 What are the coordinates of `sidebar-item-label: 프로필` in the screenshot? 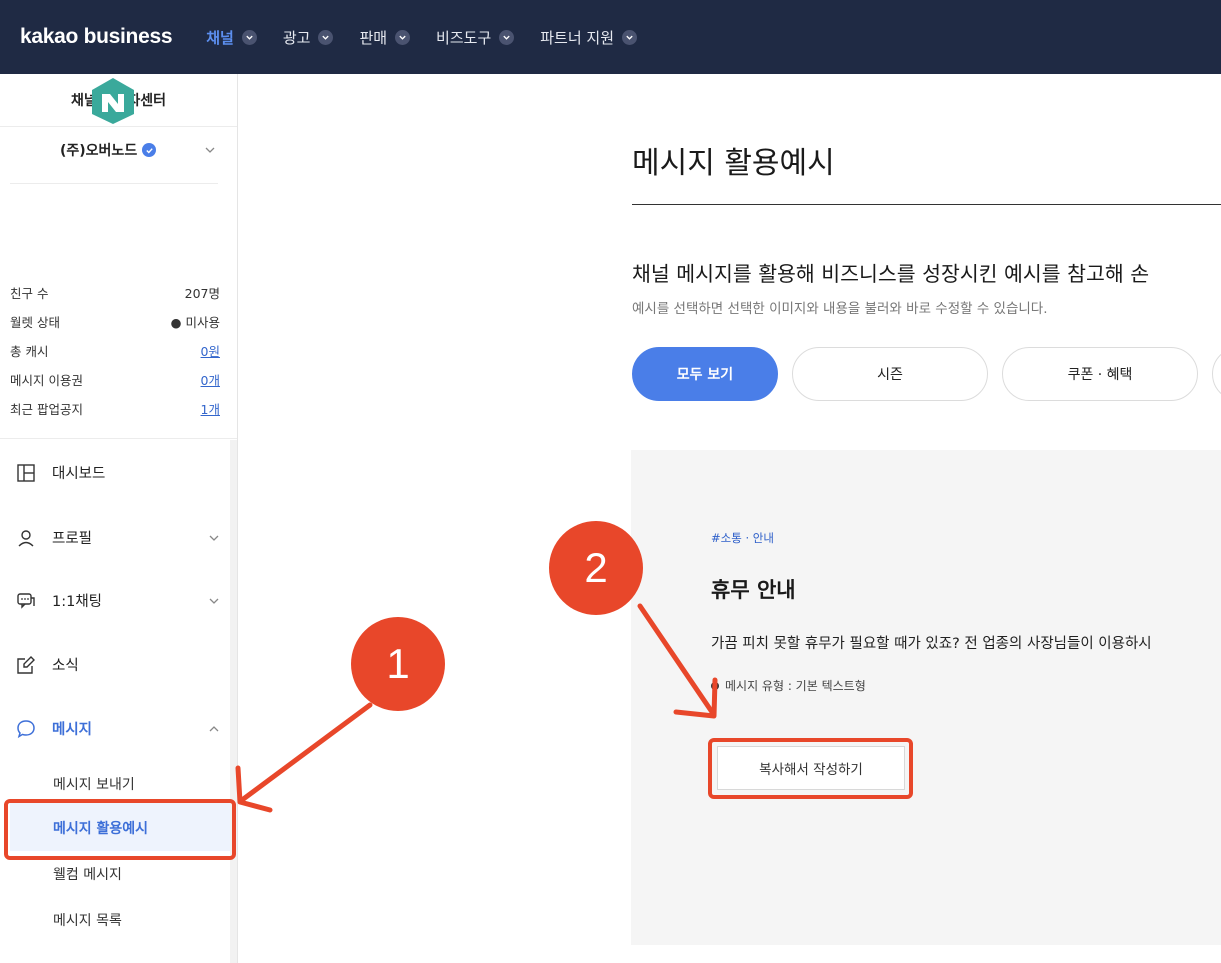 It's located at (72, 539).